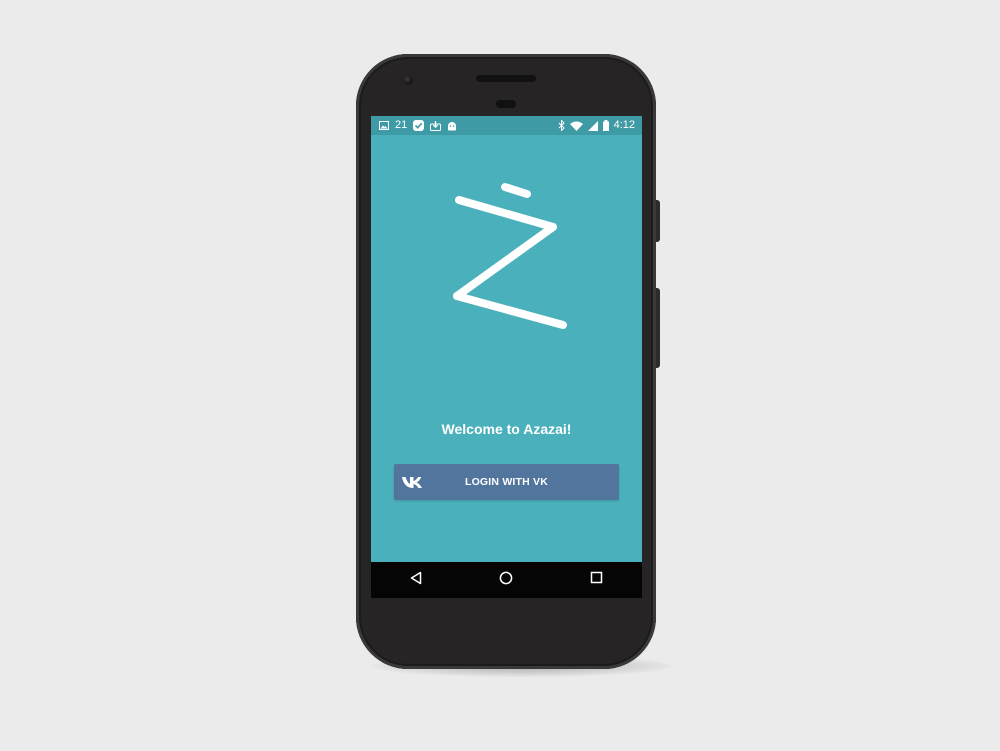 The width and height of the screenshot is (1000, 751). I want to click on status-bar-notifications: 21, so click(414, 125).